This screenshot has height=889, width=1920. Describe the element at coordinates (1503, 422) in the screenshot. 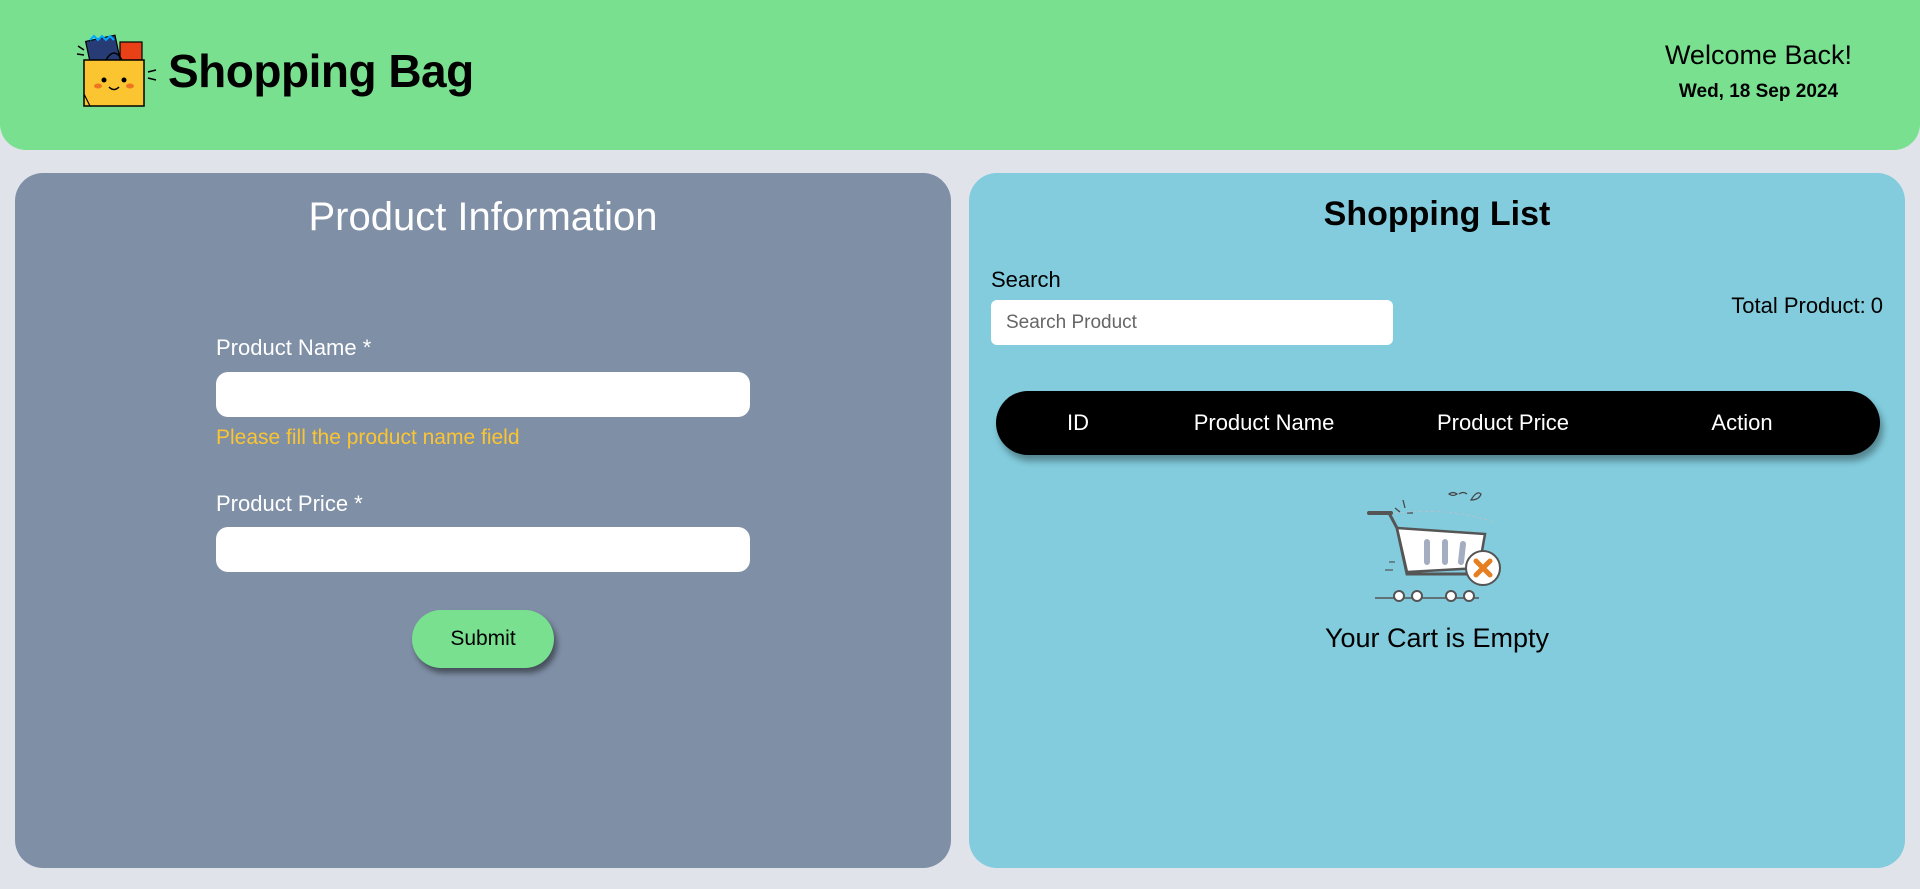

I see `column-product-price: Product Price` at that location.